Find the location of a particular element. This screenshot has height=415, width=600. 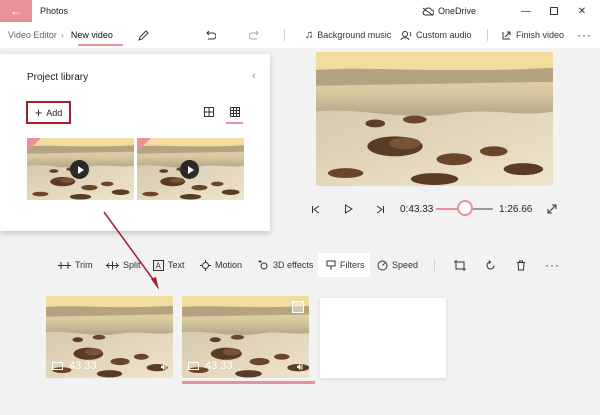

storyboard-clip: 43.33 🔊︎ is located at coordinates (109, 337).